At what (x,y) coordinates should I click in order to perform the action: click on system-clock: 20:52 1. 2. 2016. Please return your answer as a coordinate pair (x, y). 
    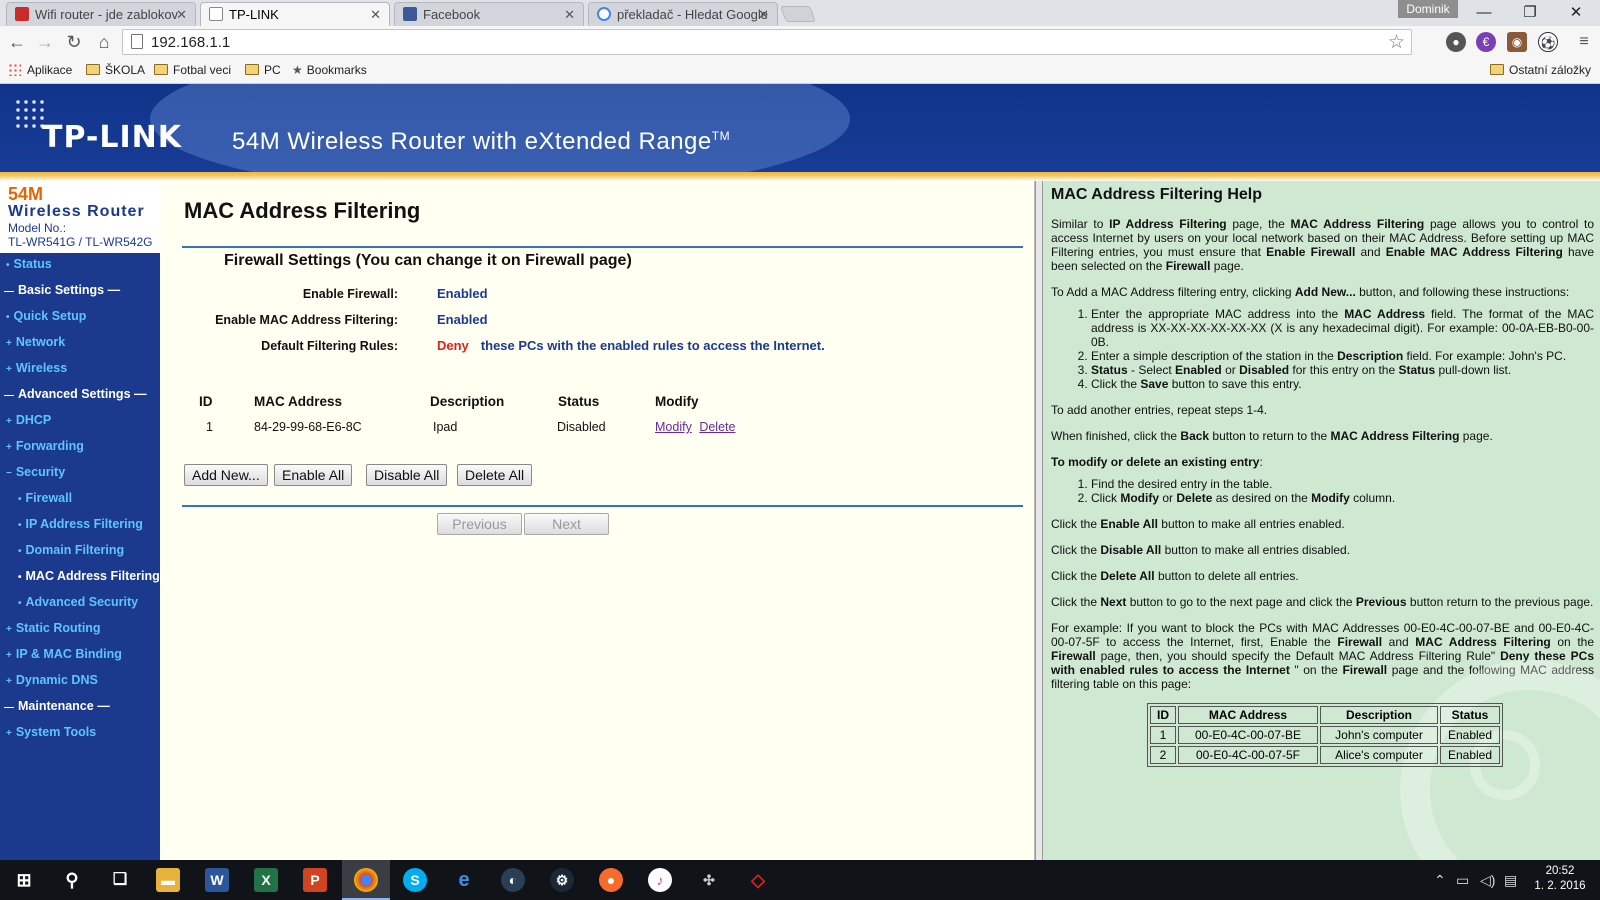
    Looking at the image, I should click on (1560, 879).